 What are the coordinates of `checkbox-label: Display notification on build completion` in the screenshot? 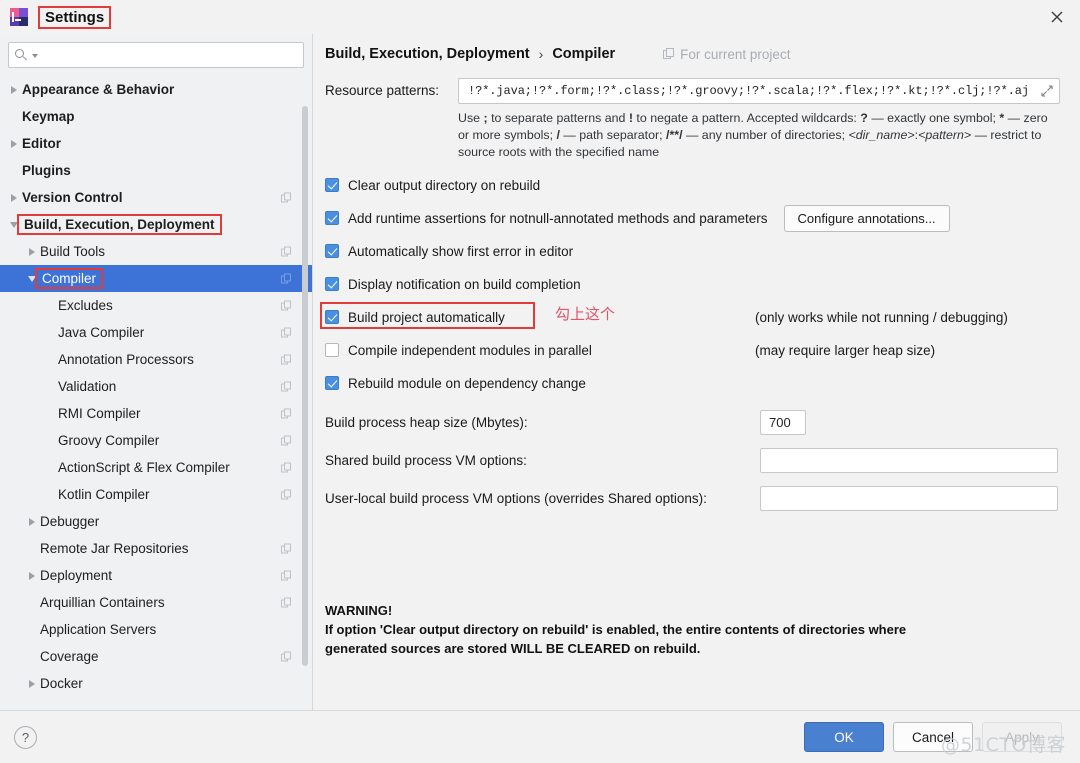 It's located at (464, 284).